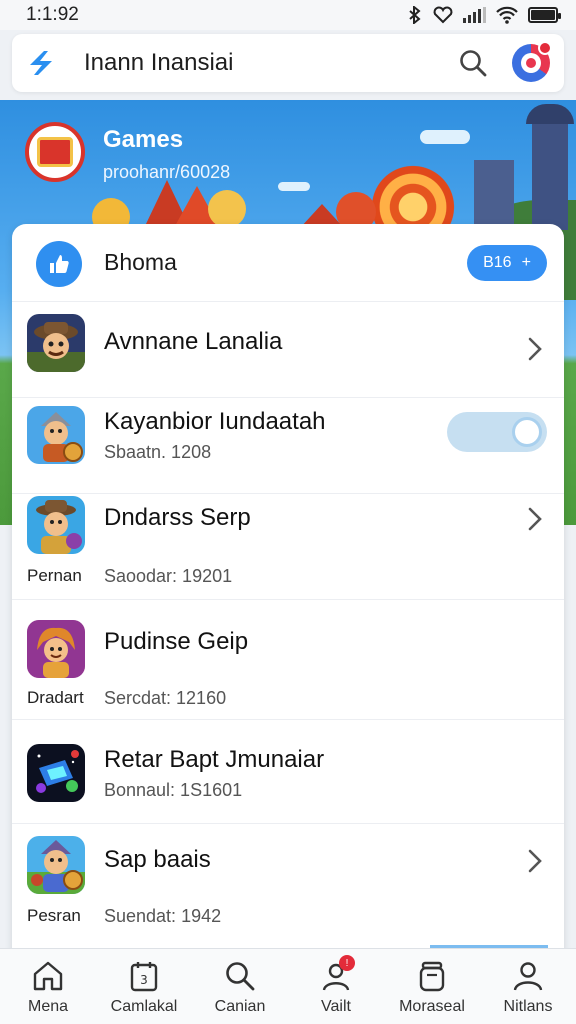 The width and height of the screenshot is (576, 1024). I want to click on svg-text: 3, so click(144, 980).